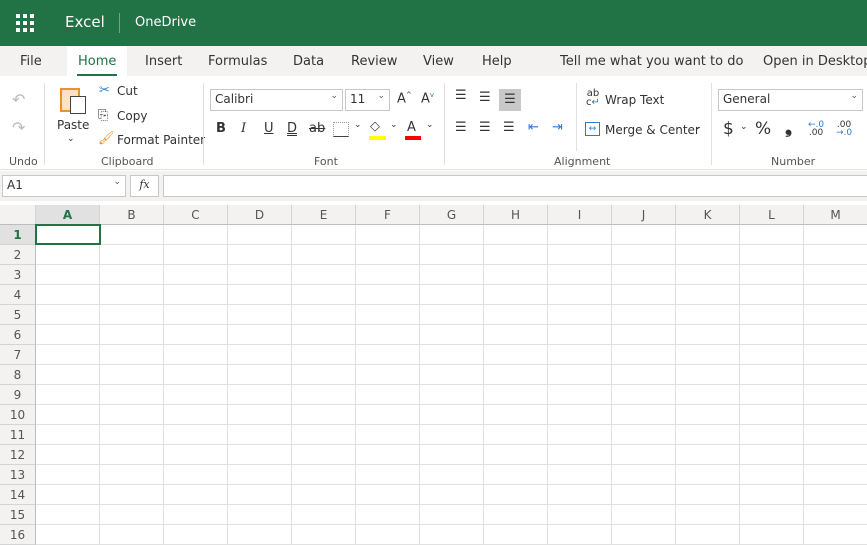 This screenshot has width=867, height=545. I want to click on italic-button: I, so click(243, 128).